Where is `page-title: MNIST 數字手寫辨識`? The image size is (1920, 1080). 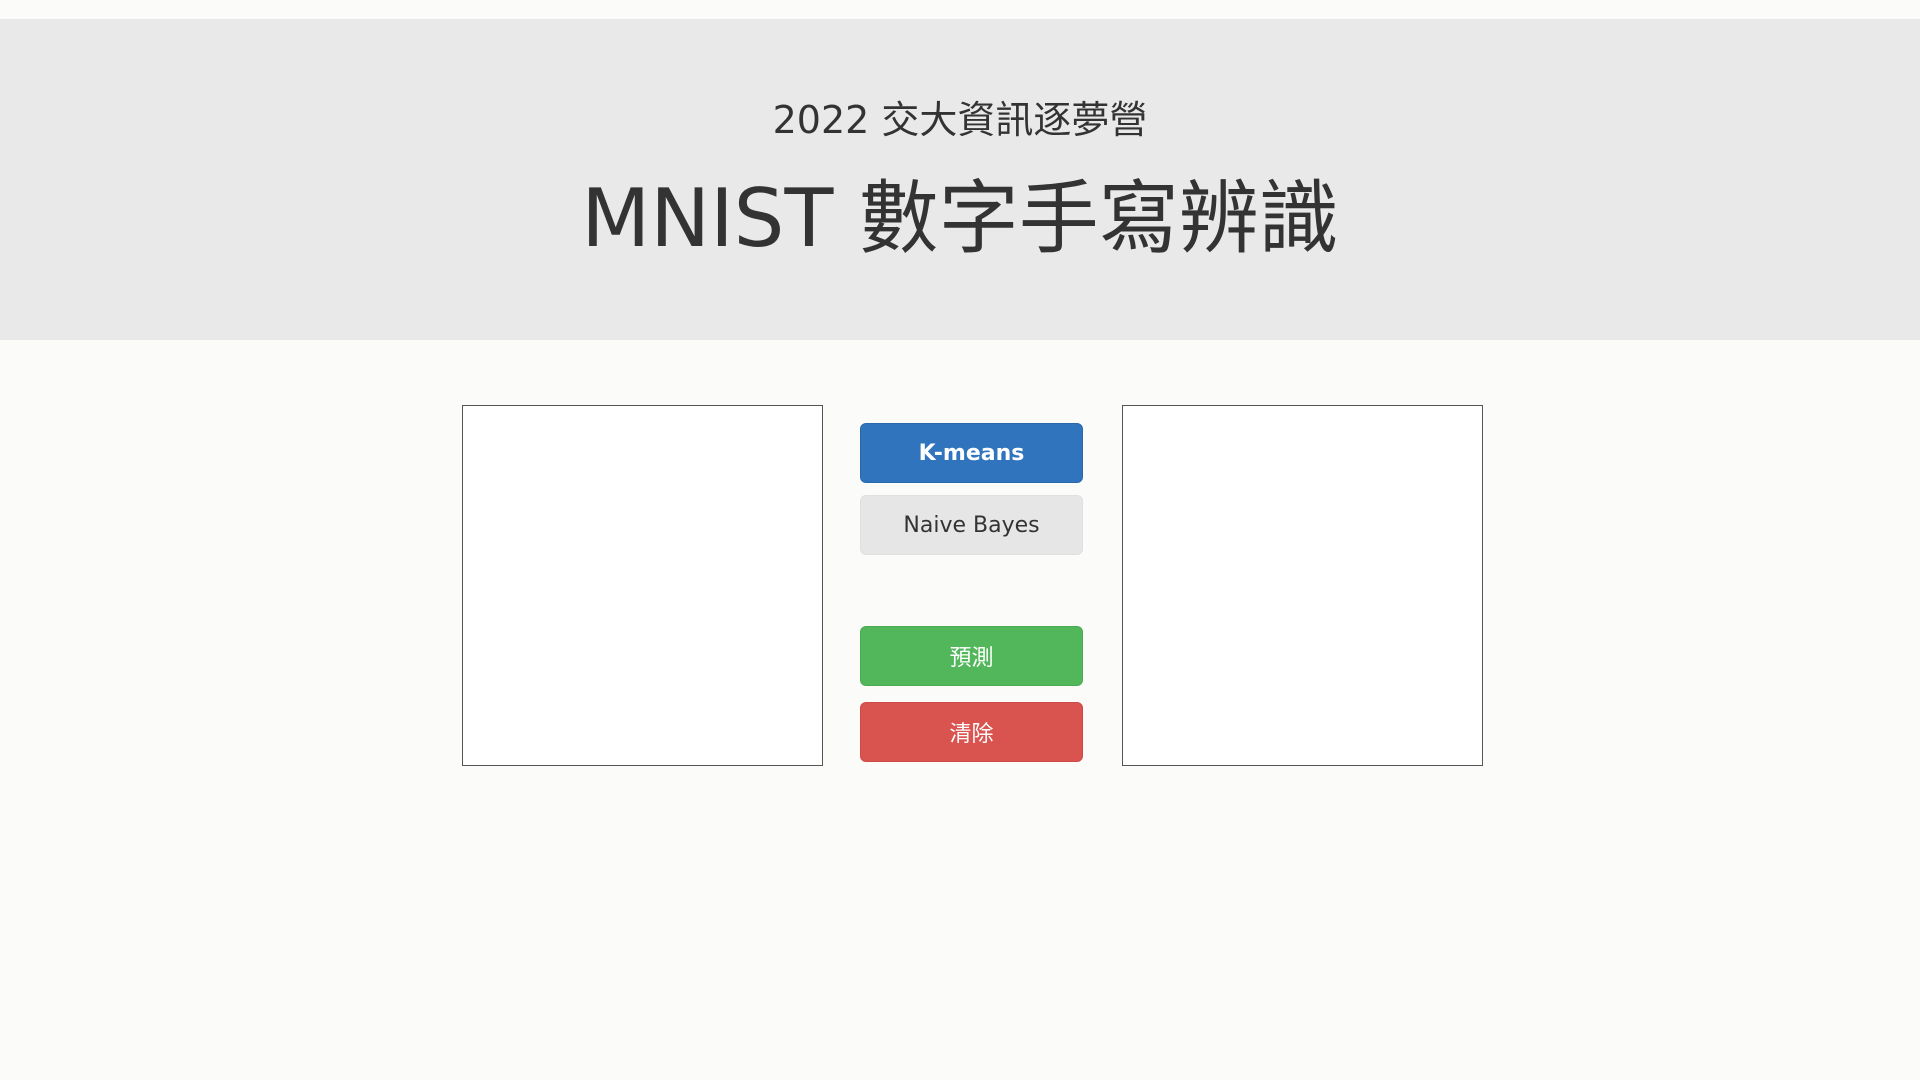 page-title: MNIST 數字手寫辨識 is located at coordinates (960, 218).